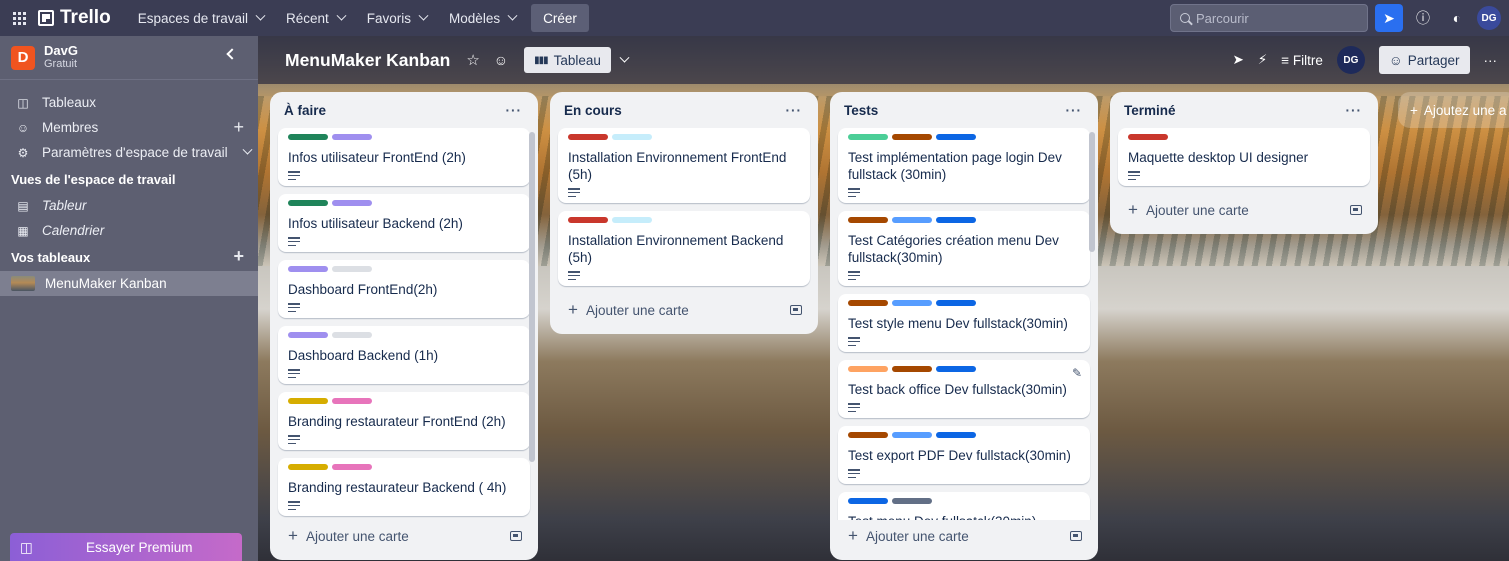  What do you see at coordinates (74, 18) in the screenshot?
I see `trello-logo: Trello` at bounding box center [74, 18].